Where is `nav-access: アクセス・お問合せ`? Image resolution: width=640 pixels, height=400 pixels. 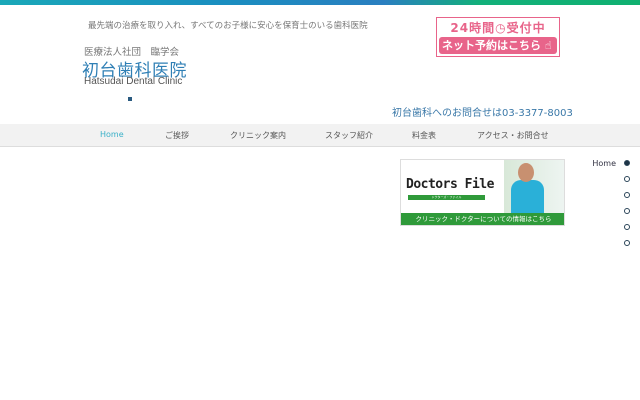 nav-access: アクセス・お問合せ is located at coordinates (513, 135).